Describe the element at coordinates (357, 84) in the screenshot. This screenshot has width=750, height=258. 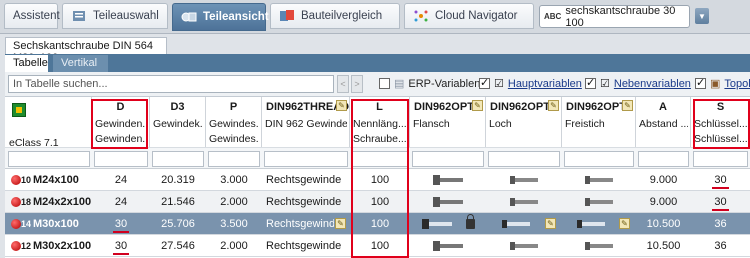
I see `next-button: >` at that location.